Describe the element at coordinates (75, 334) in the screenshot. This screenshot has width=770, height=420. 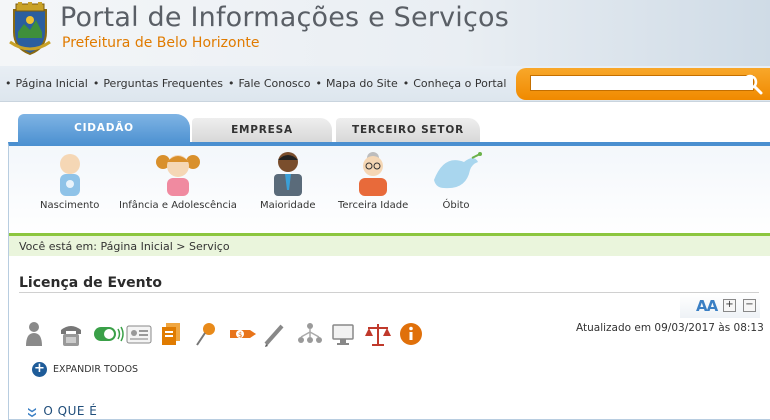
I see `phone-icon` at that location.